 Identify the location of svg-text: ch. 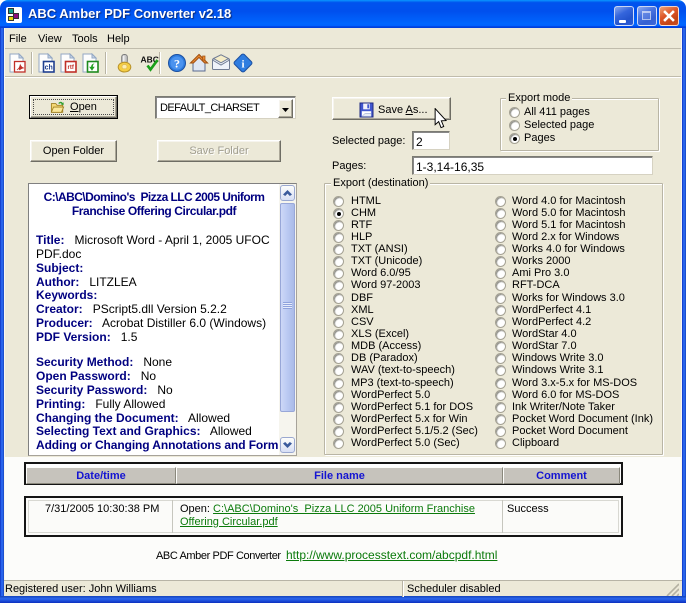
(49, 68).